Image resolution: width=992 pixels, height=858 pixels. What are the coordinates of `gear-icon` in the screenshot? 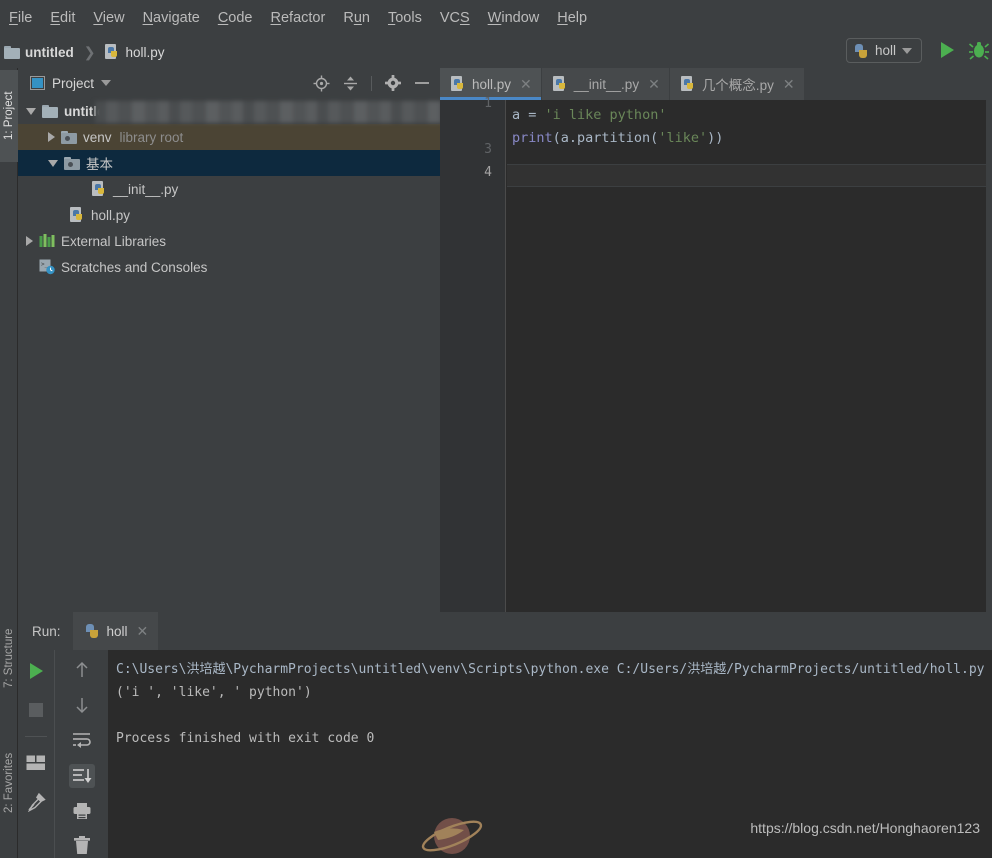 It's located at (393, 83).